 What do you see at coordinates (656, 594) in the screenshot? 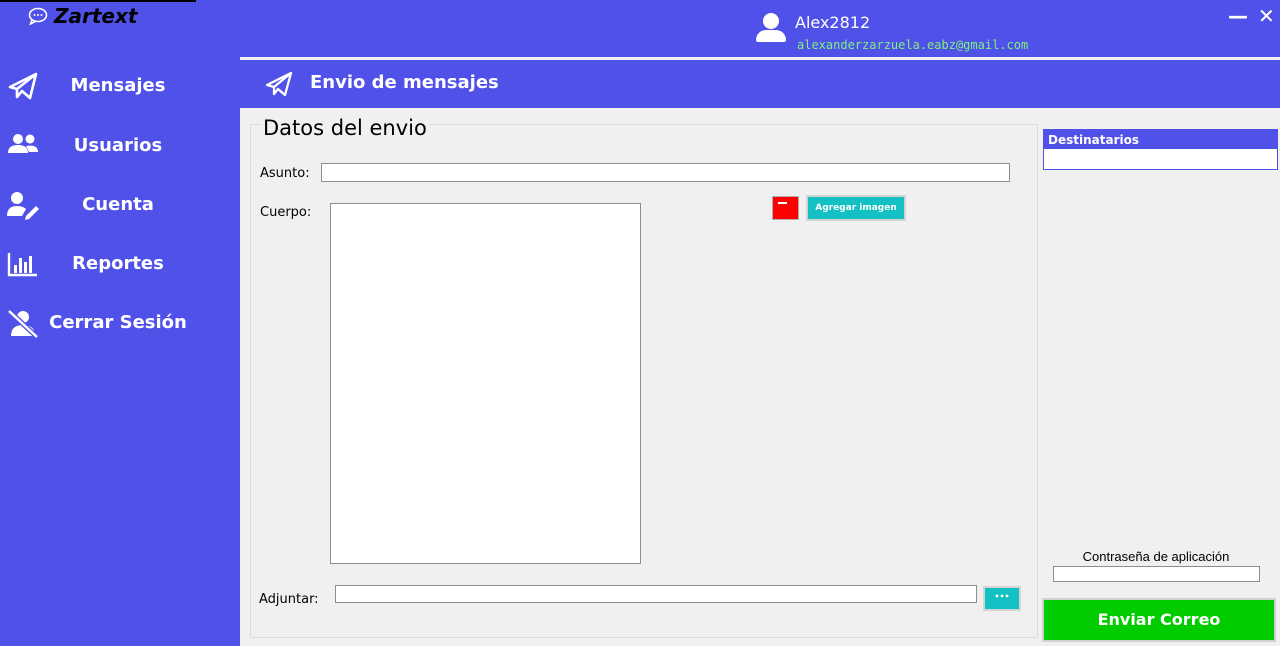
I see `attach-input` at bounding box center [656, 594].